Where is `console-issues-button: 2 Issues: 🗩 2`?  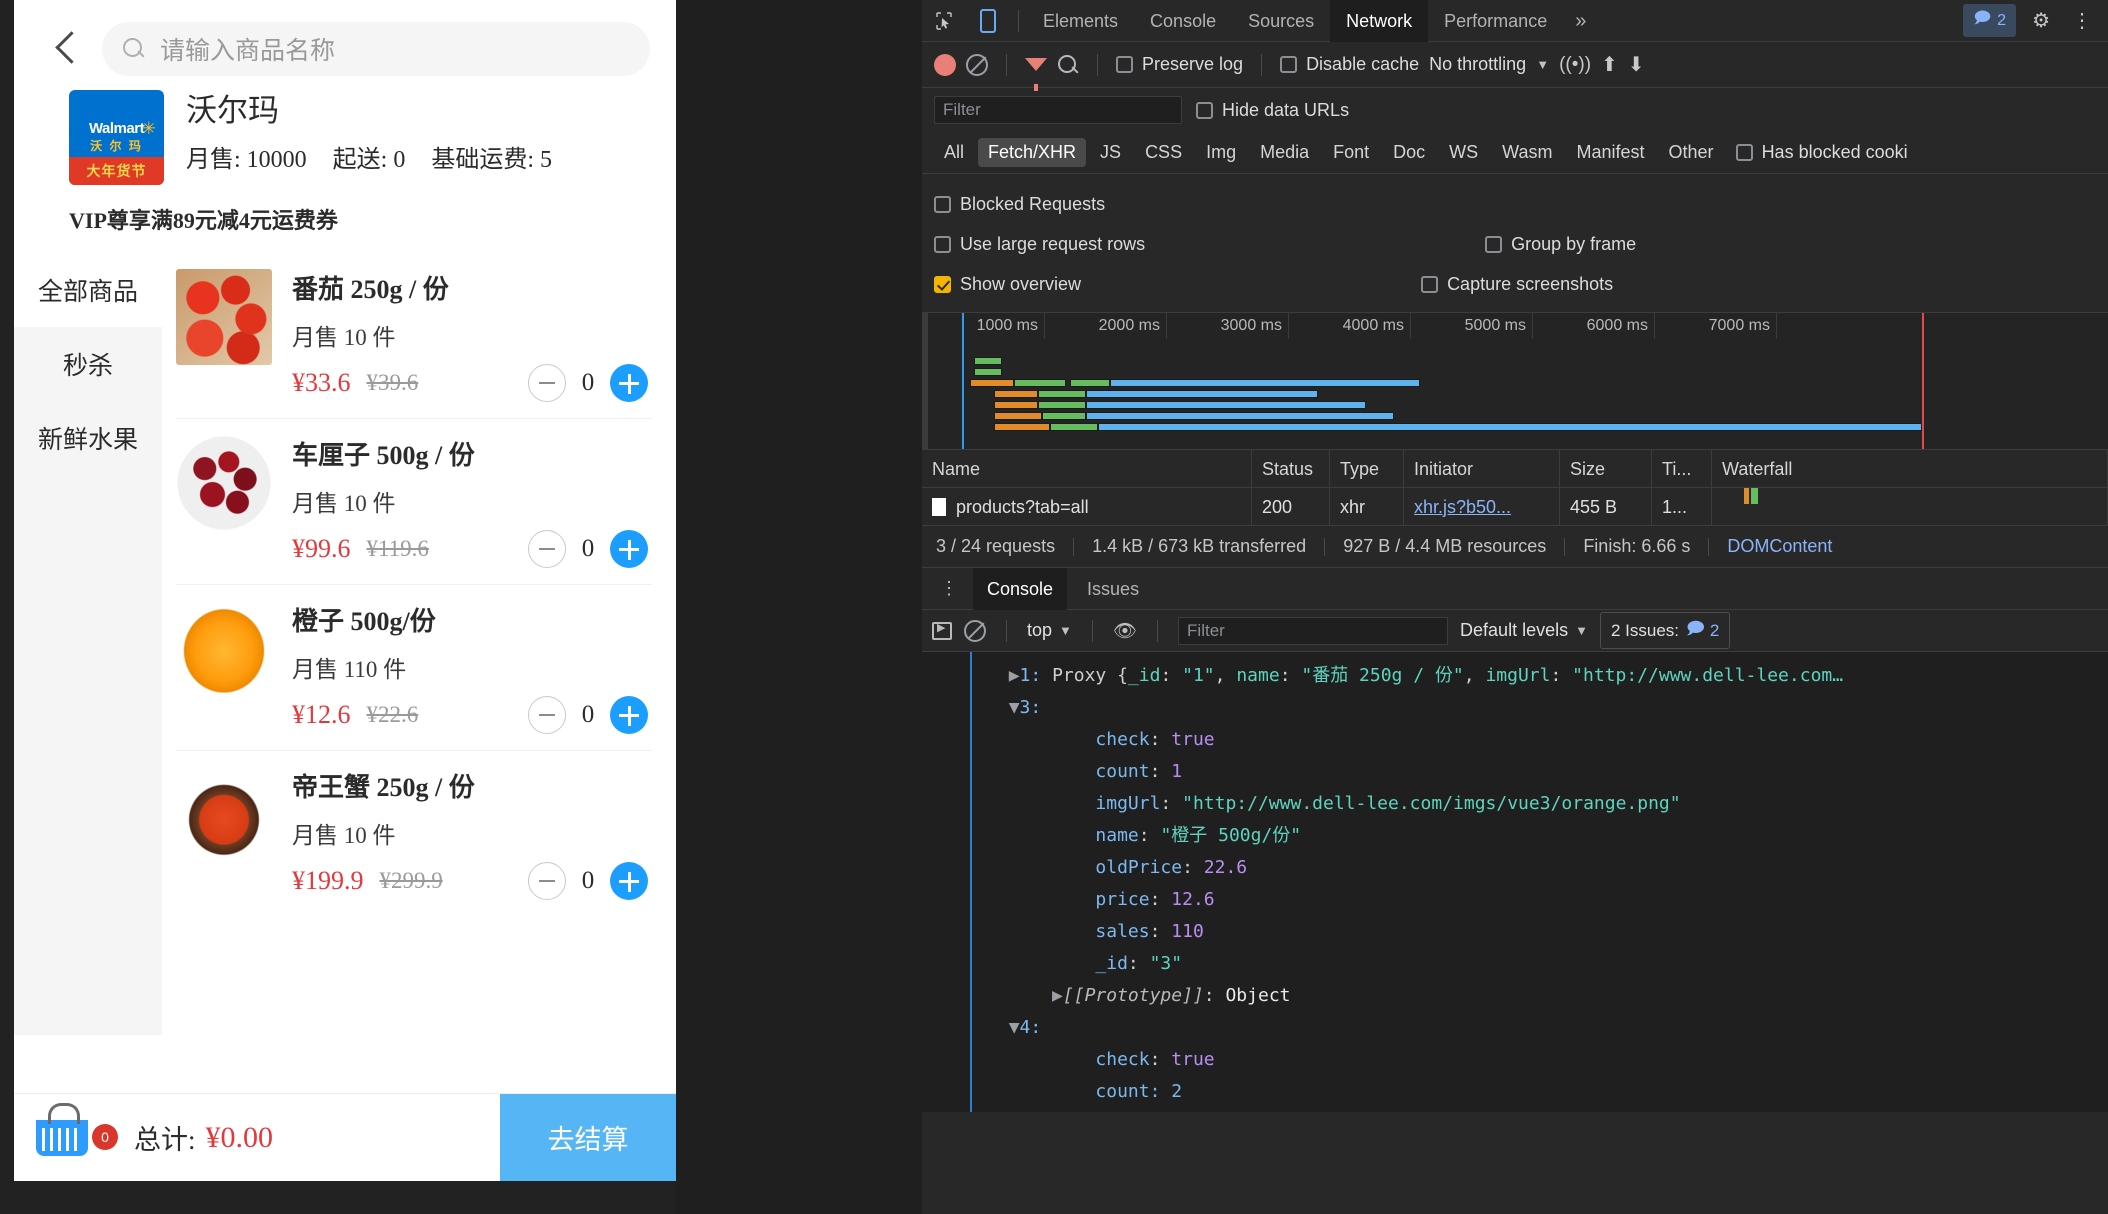 console-issues-button: 2 Issues: 🗩 2 is located at coordinates (1665, 630).